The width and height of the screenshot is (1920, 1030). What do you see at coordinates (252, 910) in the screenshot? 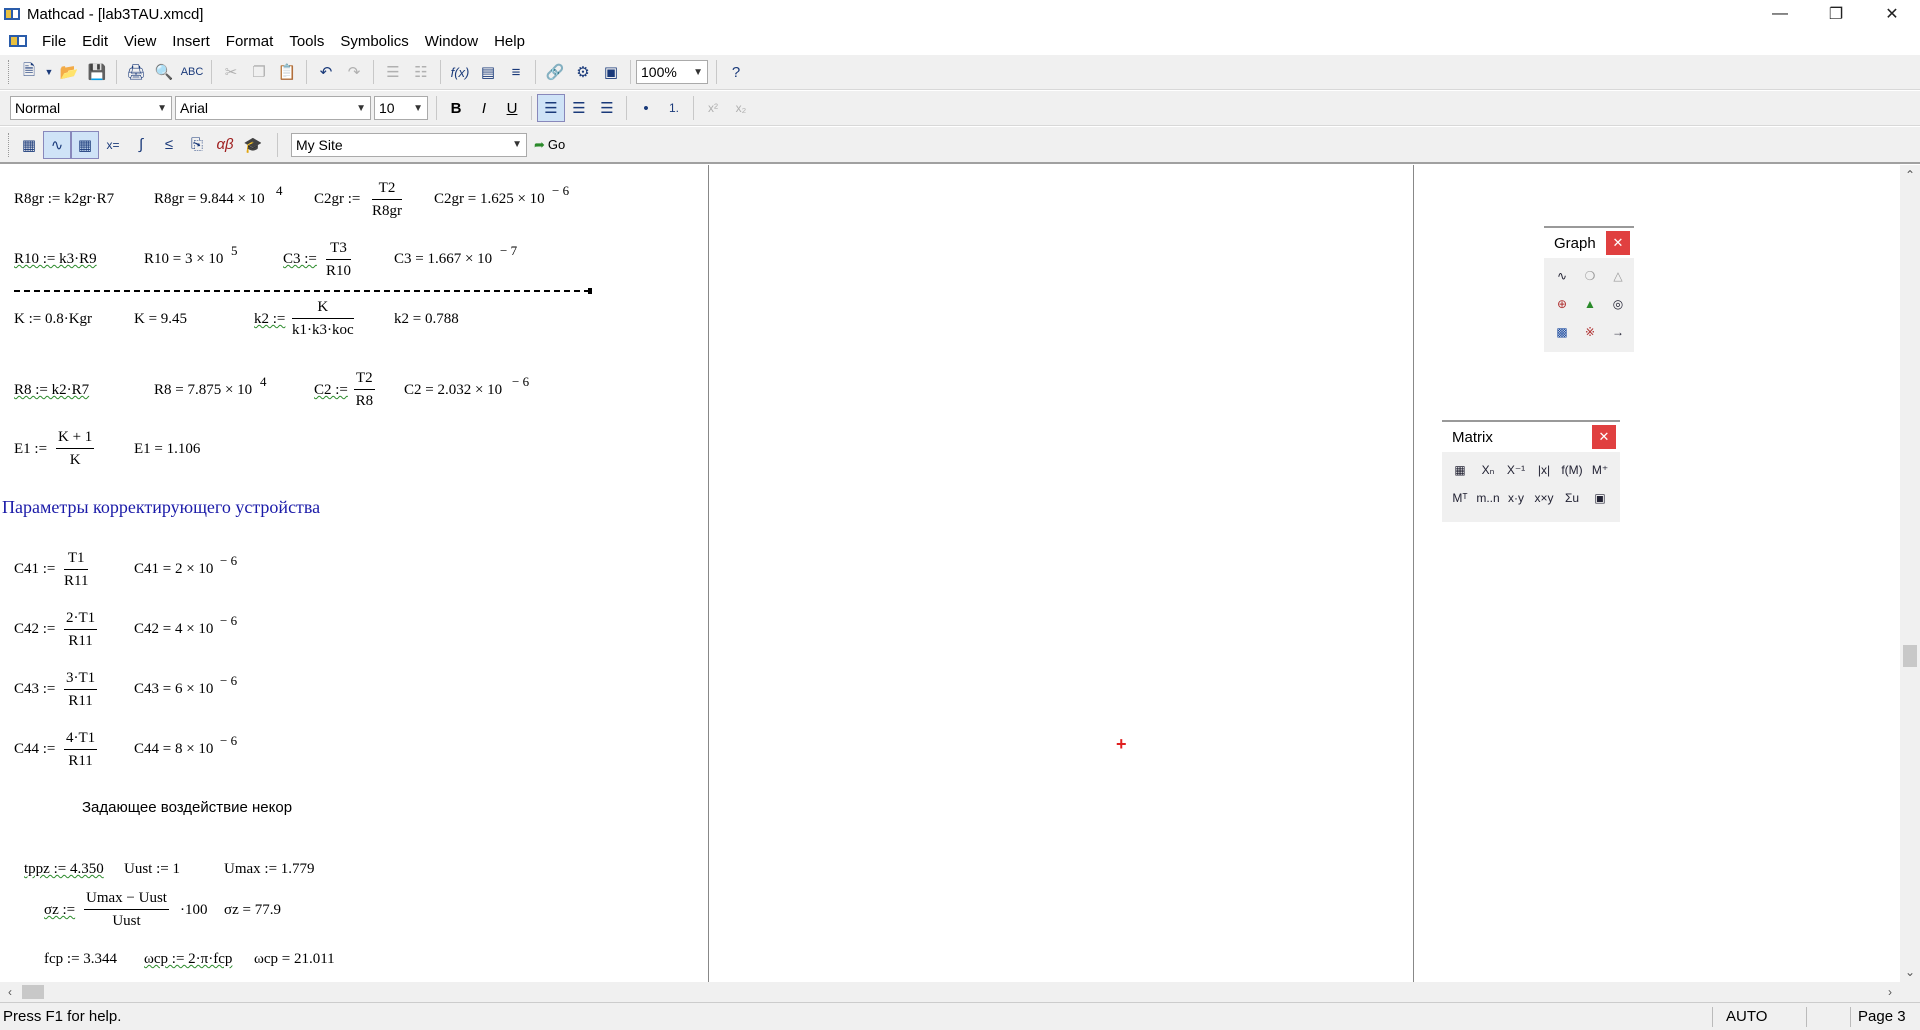
I see `eq-sigma-result: σz = 77.9` at bounding box center [252, 910].